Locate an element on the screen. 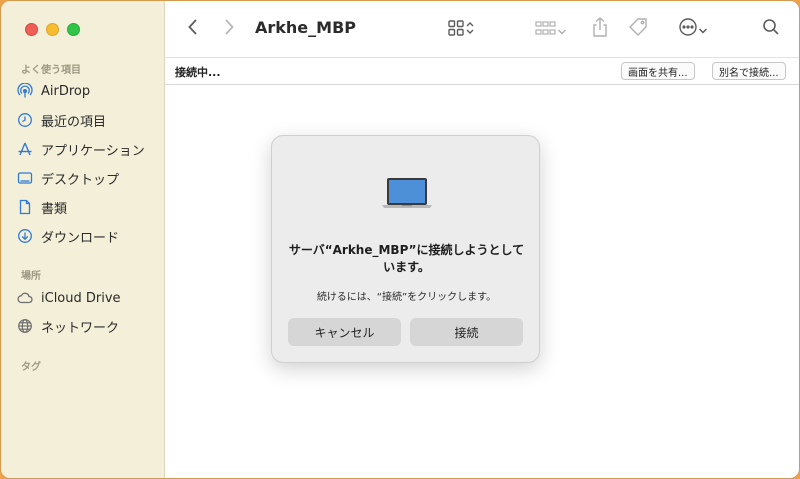  search-button is located at coordinates (771, 29).